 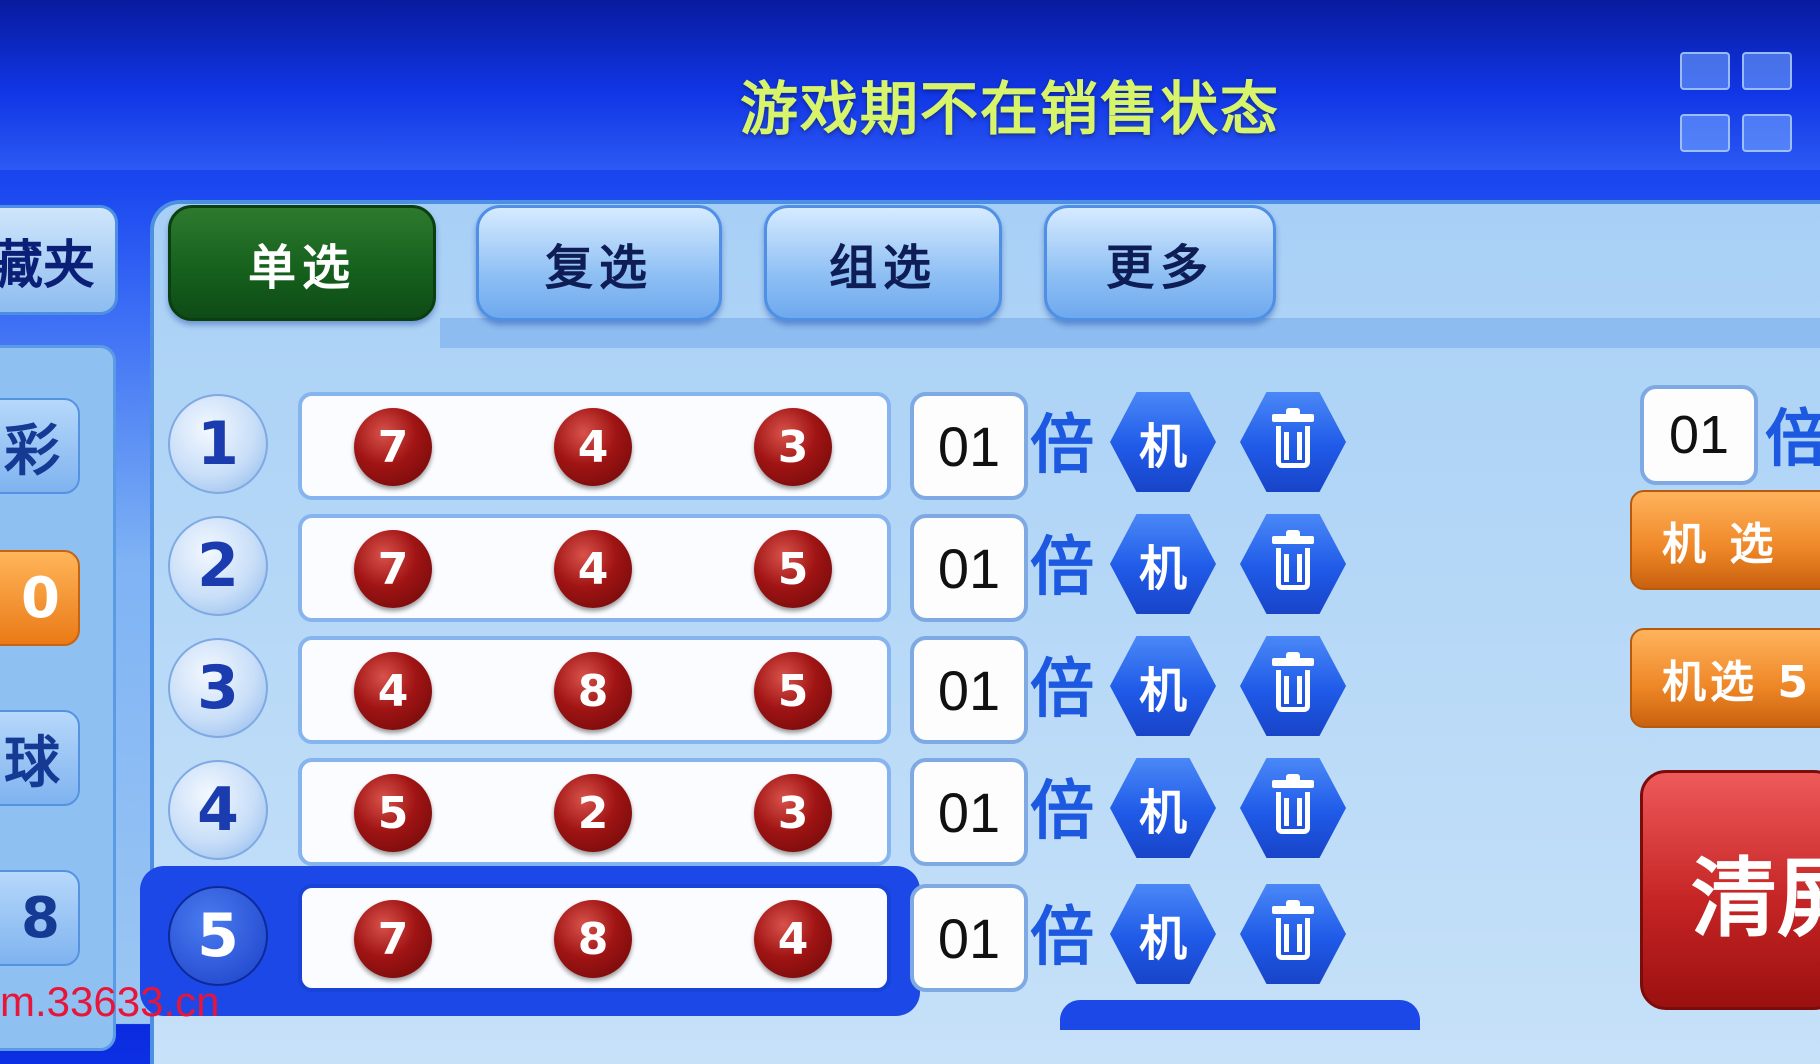 What do you see at coordinates (110, 1001) in the screenshot?
I see `watermark-url: m.33633.cn` at bounding box center [110, 1001].